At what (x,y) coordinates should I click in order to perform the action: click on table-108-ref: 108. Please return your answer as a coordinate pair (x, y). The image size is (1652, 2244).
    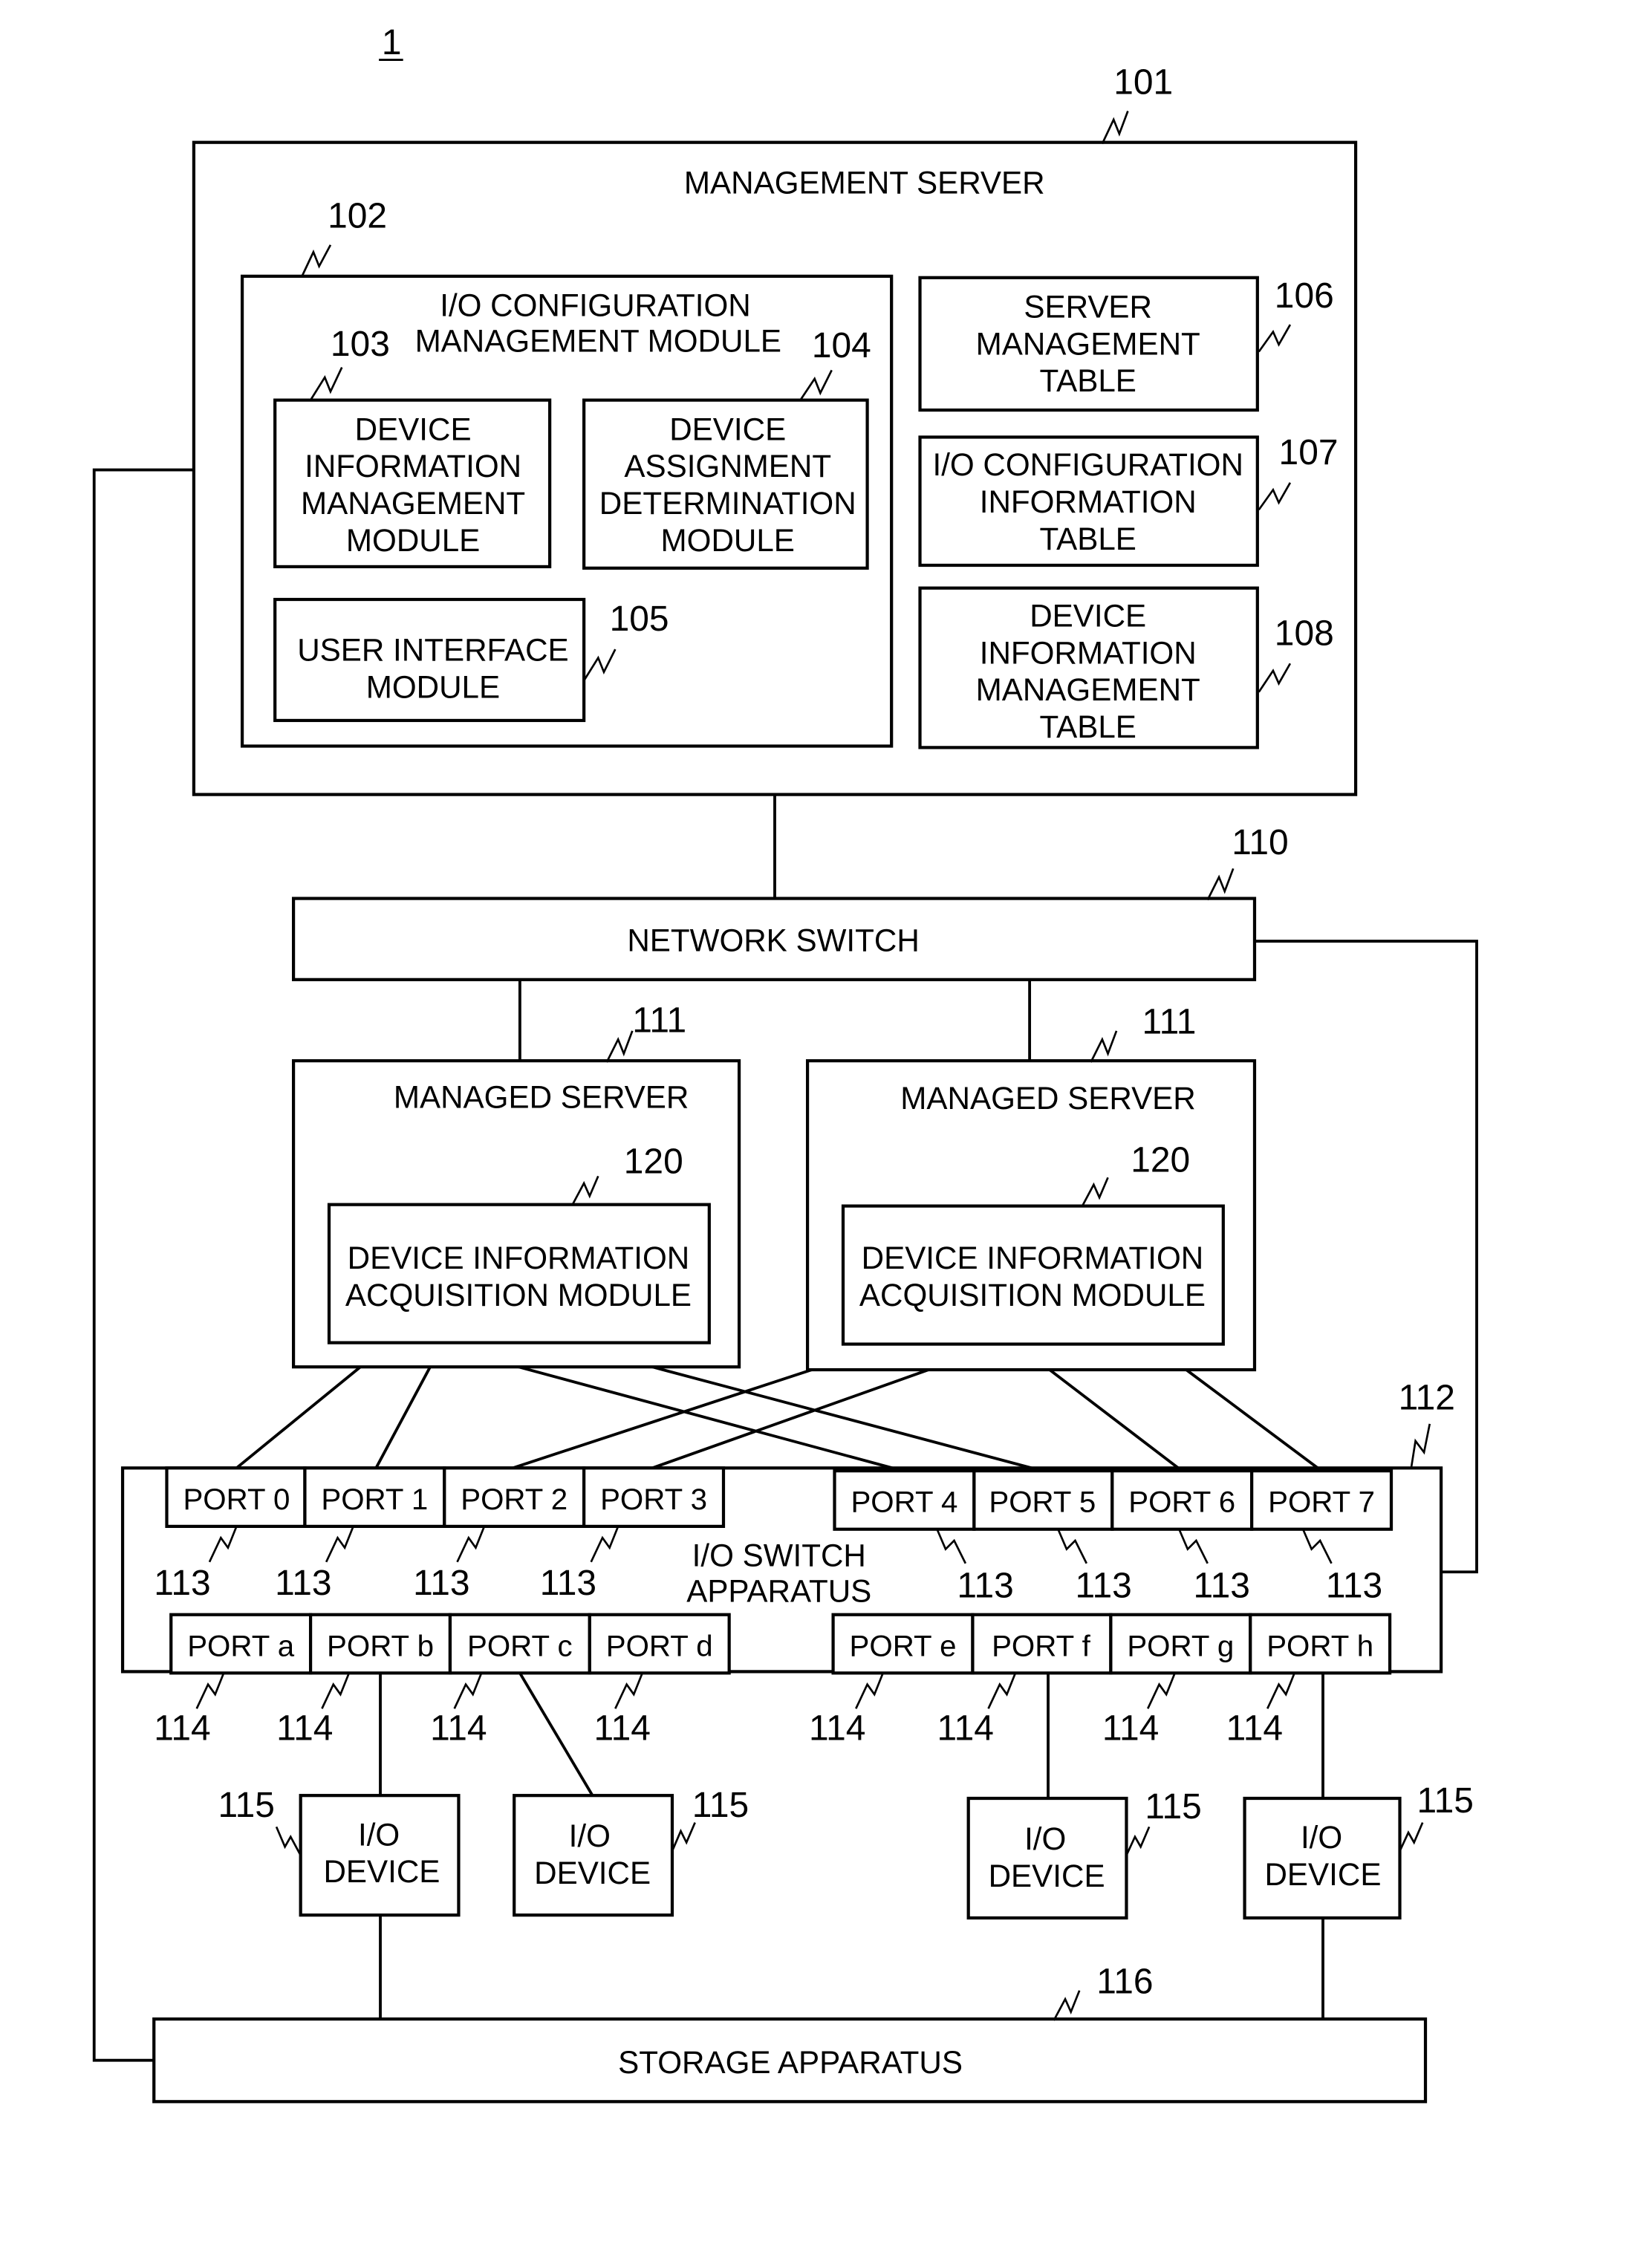
    Looking at the image, I should click on (1305, 633).